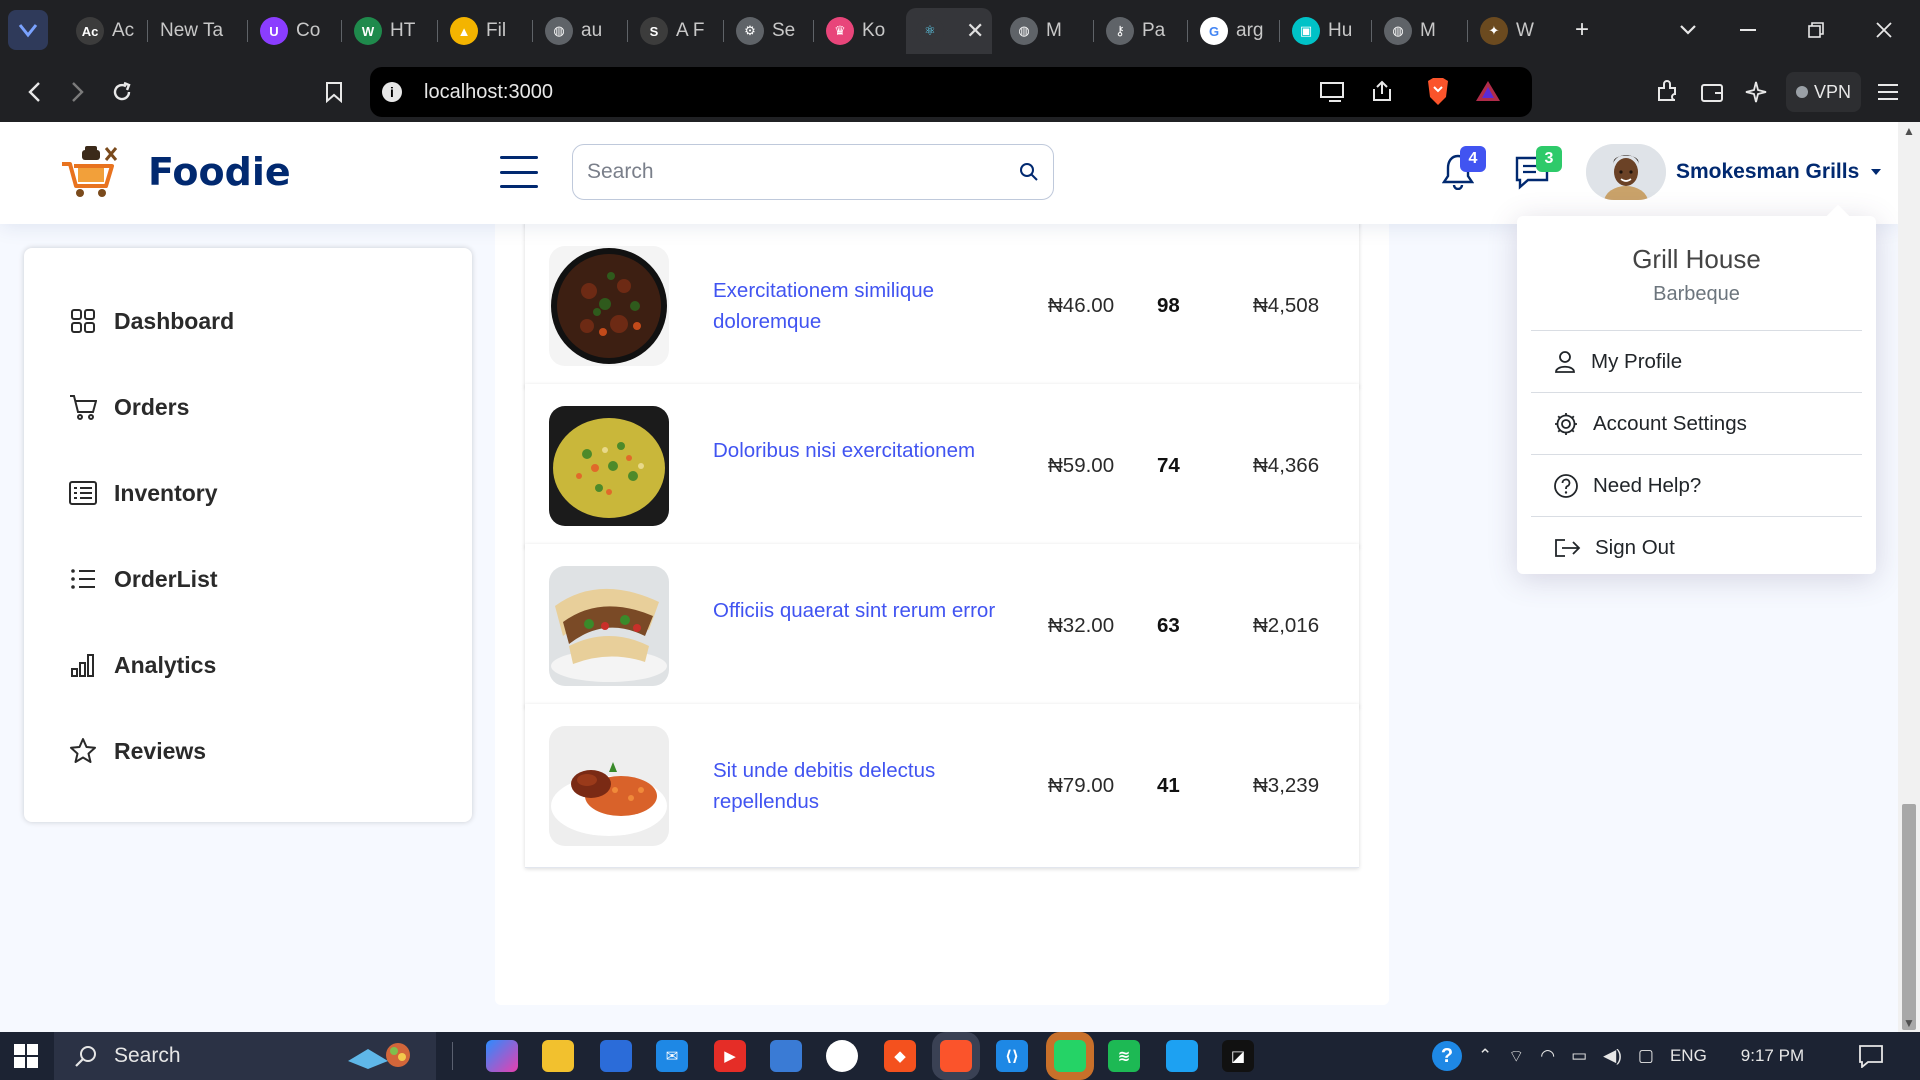  I want to click on cast-icon, so click(1333, 94).